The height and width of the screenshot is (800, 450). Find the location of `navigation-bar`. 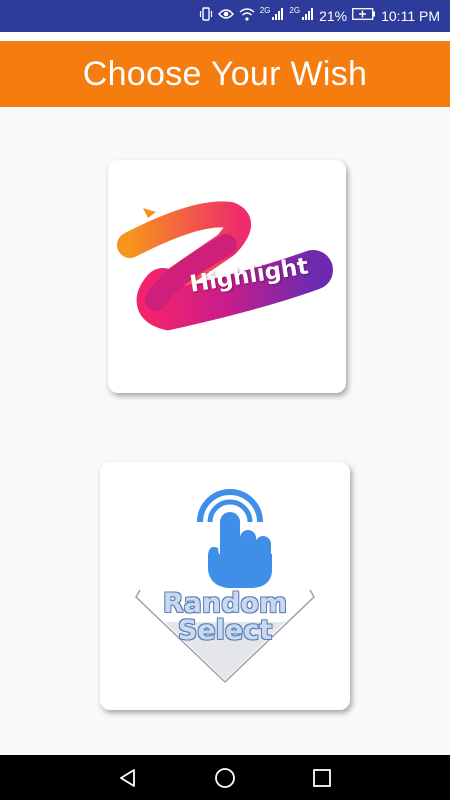

navigation-bar is located at coordinates (225, 777).